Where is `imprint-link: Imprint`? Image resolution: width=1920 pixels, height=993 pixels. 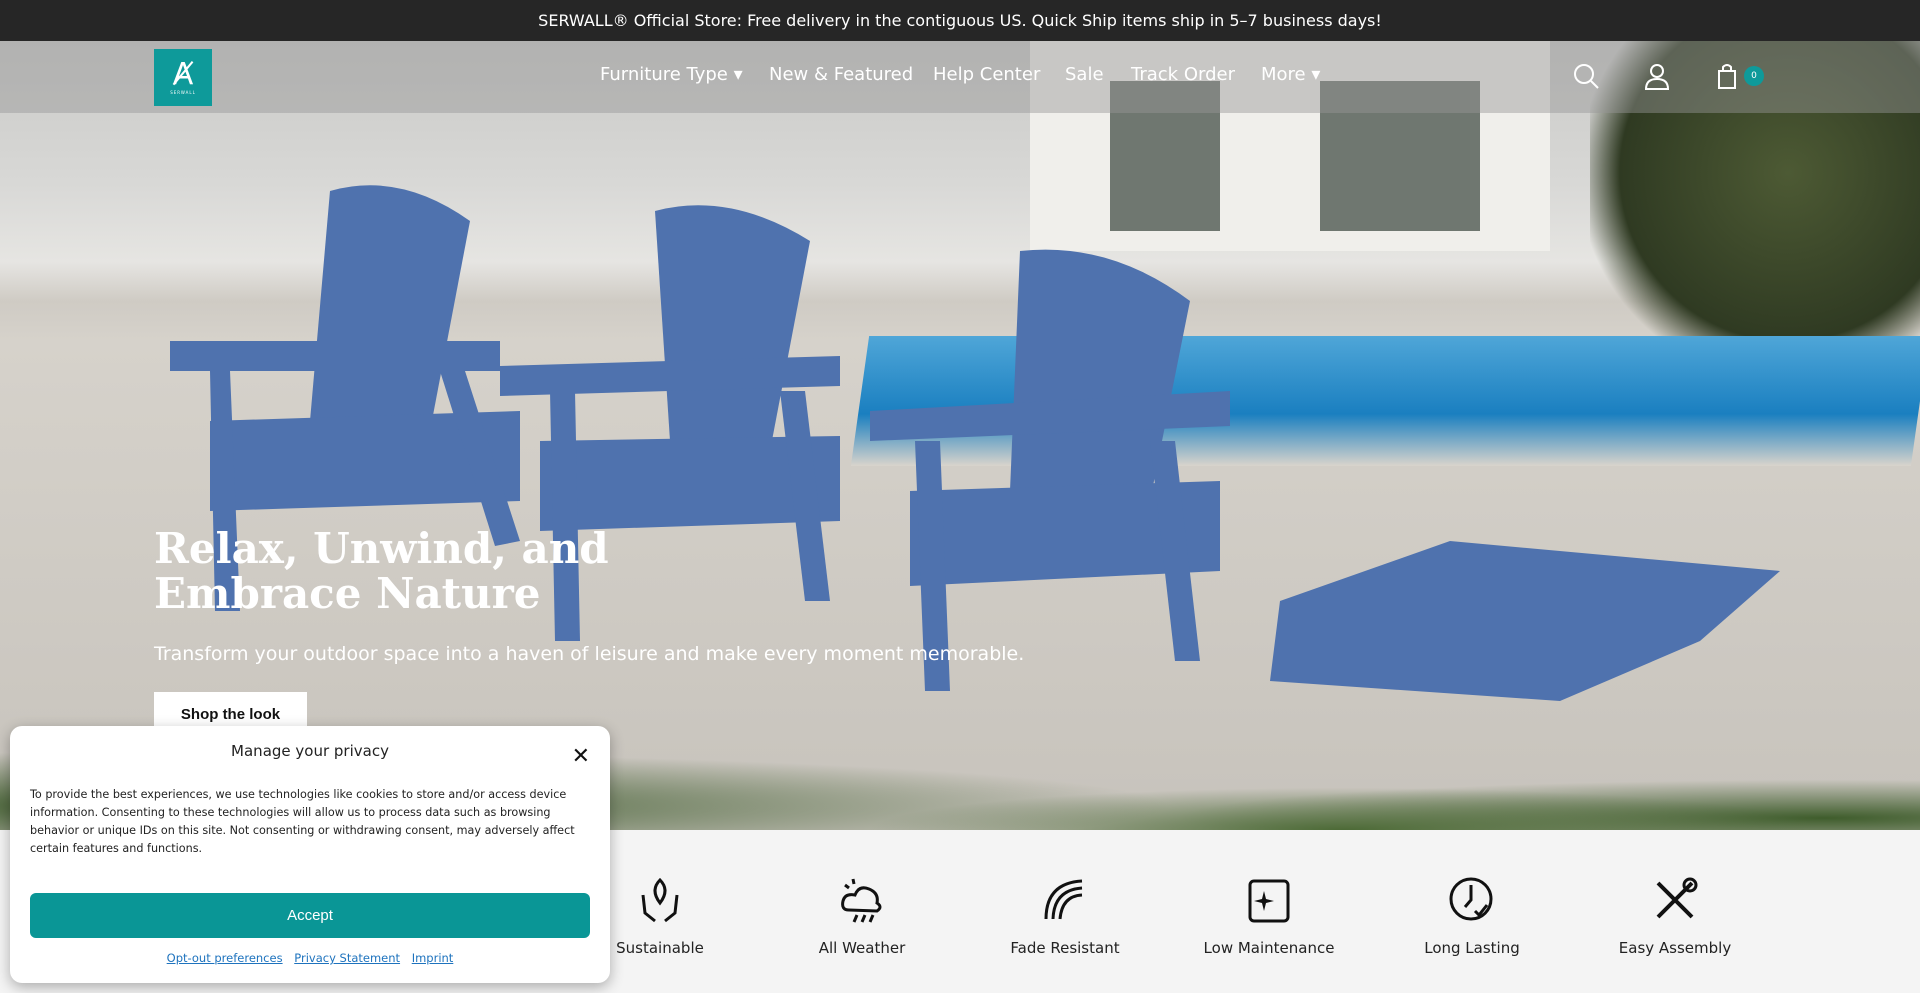
imprint-link: Imprint is located at coordinates (433, 958).